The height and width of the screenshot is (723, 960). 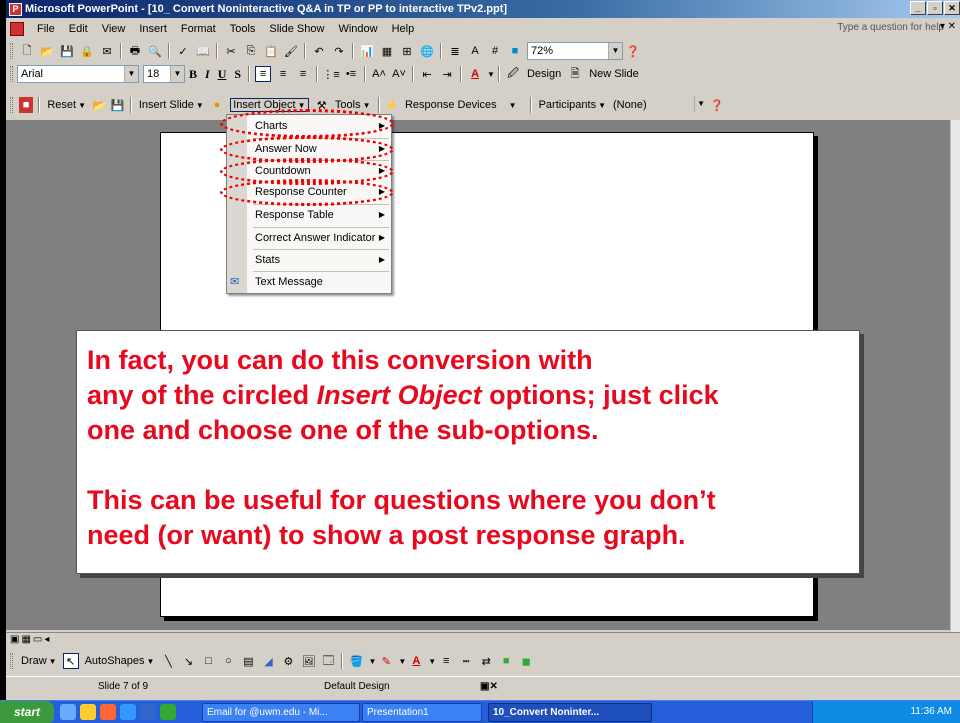 I want to click on undo-icon: ↶, so click(x=319, y=51).